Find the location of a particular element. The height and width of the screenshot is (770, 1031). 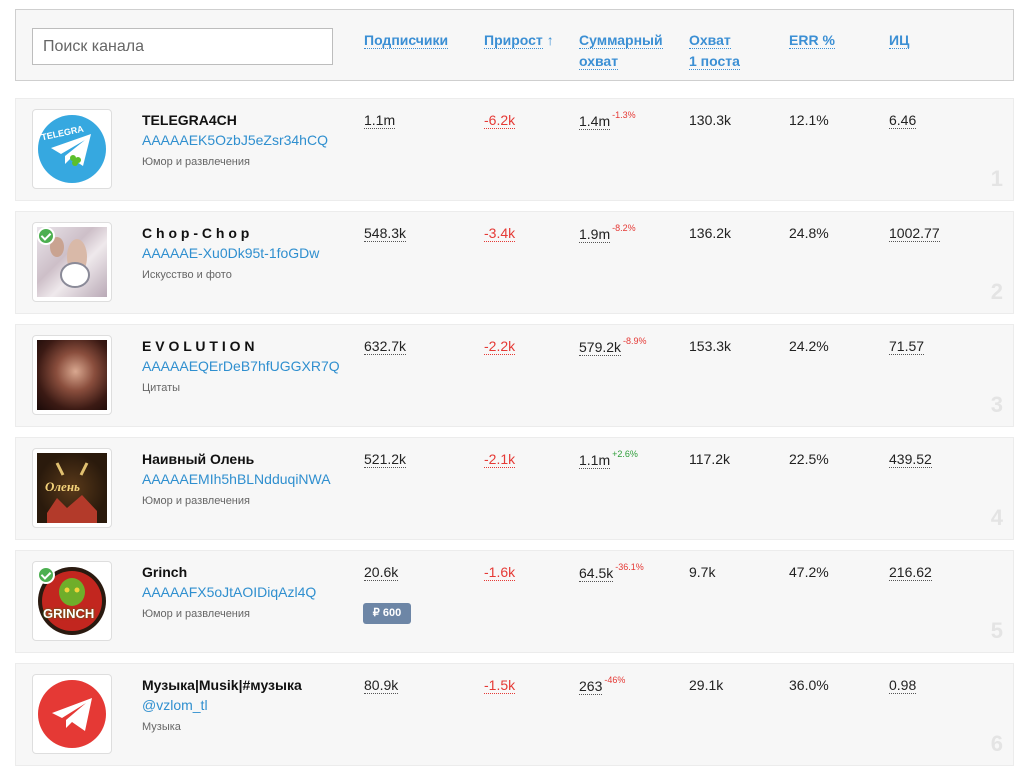

channel-avatar: GRINCH is located at coordinates (72, 601).